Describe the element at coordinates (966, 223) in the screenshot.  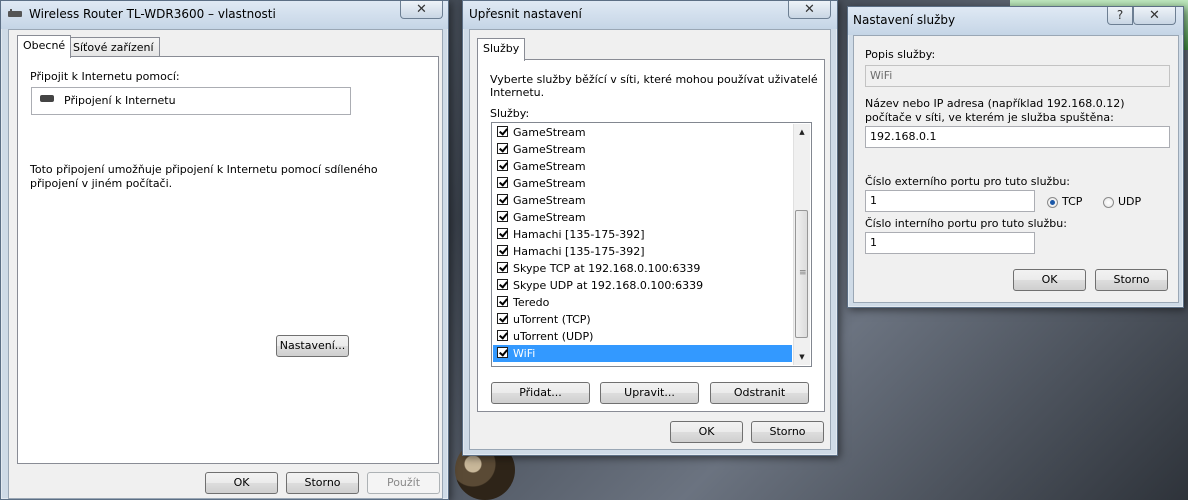
I see `internal-port-label: Číslo interního portu pro tuto službu:` at that location.